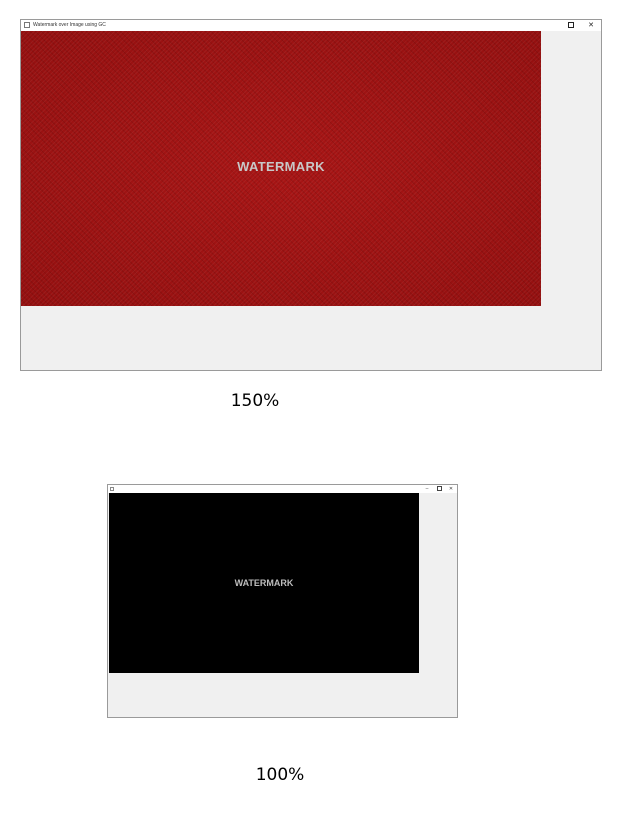 This screenshot has height=830, width=620. I want to click on black-image: WATERMARK, so click(264, 583).